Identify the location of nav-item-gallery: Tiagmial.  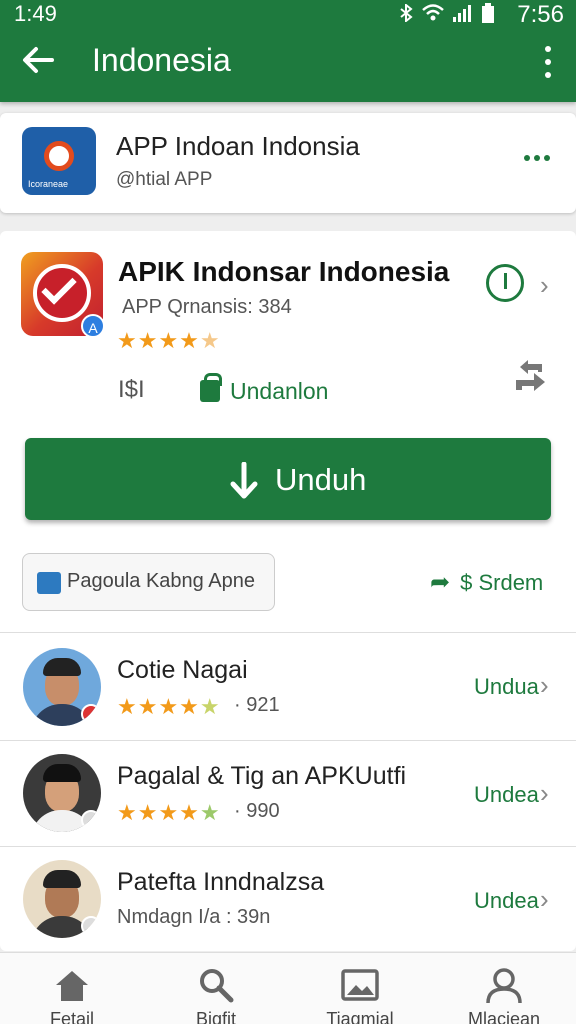
(360, 988).